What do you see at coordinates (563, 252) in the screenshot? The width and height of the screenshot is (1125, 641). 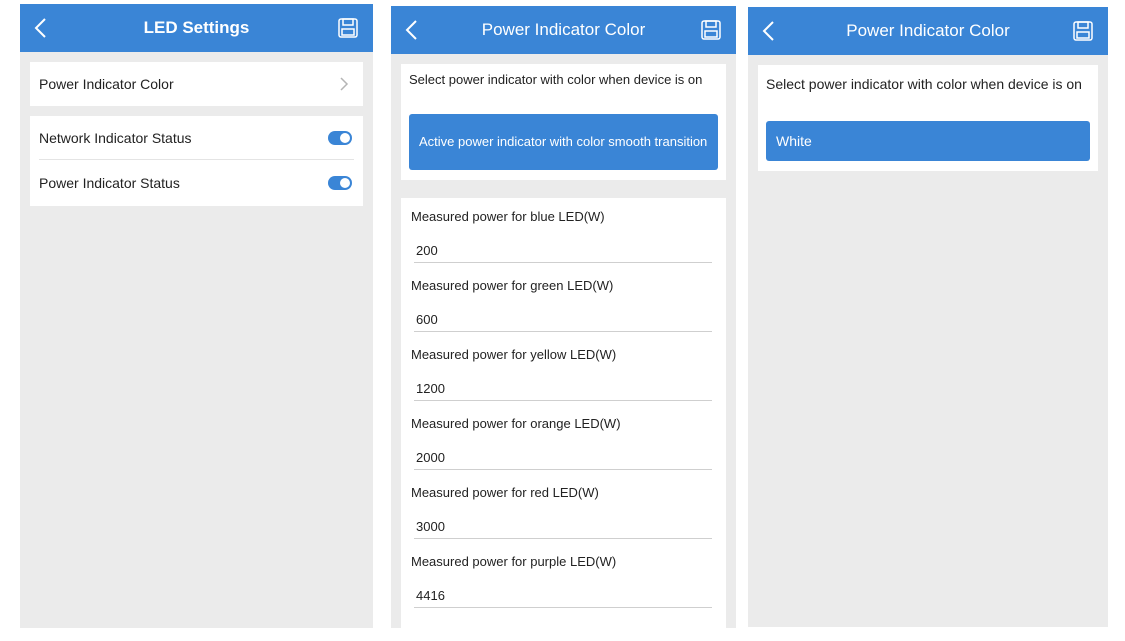 I see `blue-power-input: 200` at bounding box center [563, 252].